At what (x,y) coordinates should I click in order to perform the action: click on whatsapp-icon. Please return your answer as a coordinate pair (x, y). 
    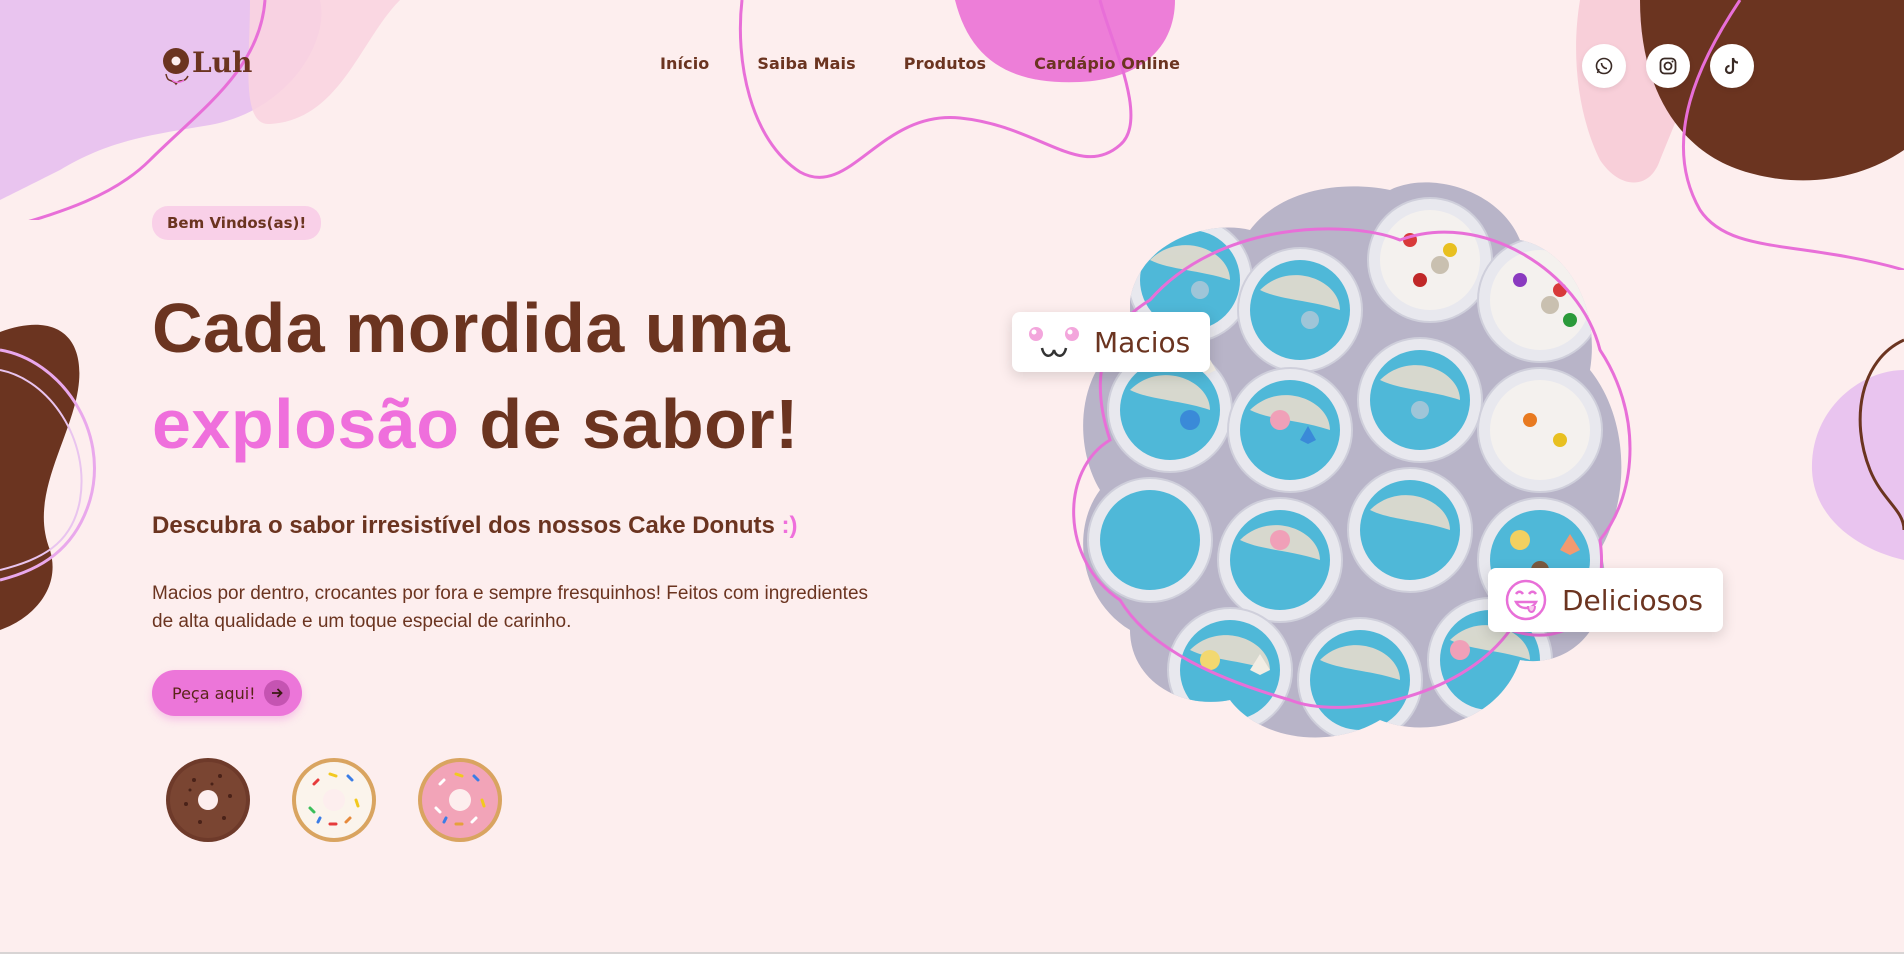
    Looking at the image, I should click on (1604, 66).